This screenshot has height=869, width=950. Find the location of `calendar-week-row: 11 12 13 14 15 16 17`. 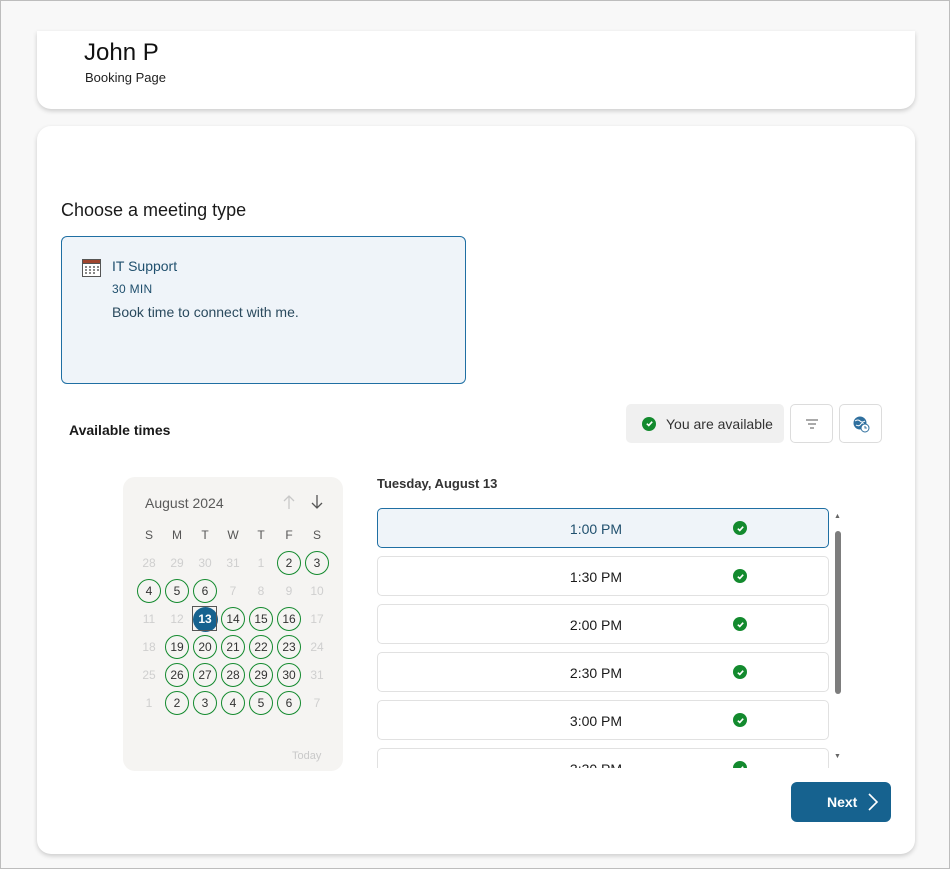

calendar-week-row: 11 12 13 14 15 16 17 is located at coordinates (233, 619).